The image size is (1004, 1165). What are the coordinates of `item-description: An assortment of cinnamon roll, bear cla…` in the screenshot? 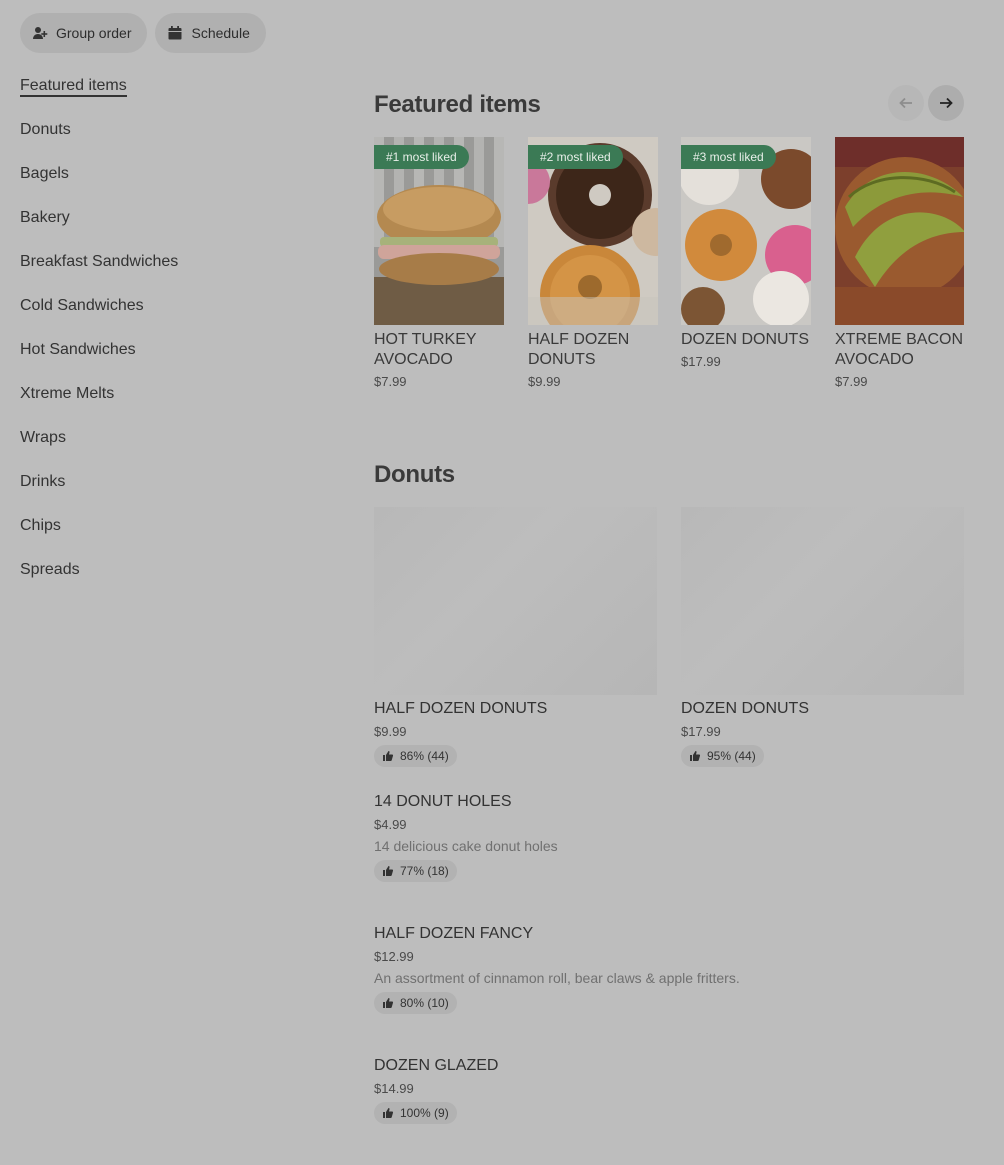 It's located at (557, 978).